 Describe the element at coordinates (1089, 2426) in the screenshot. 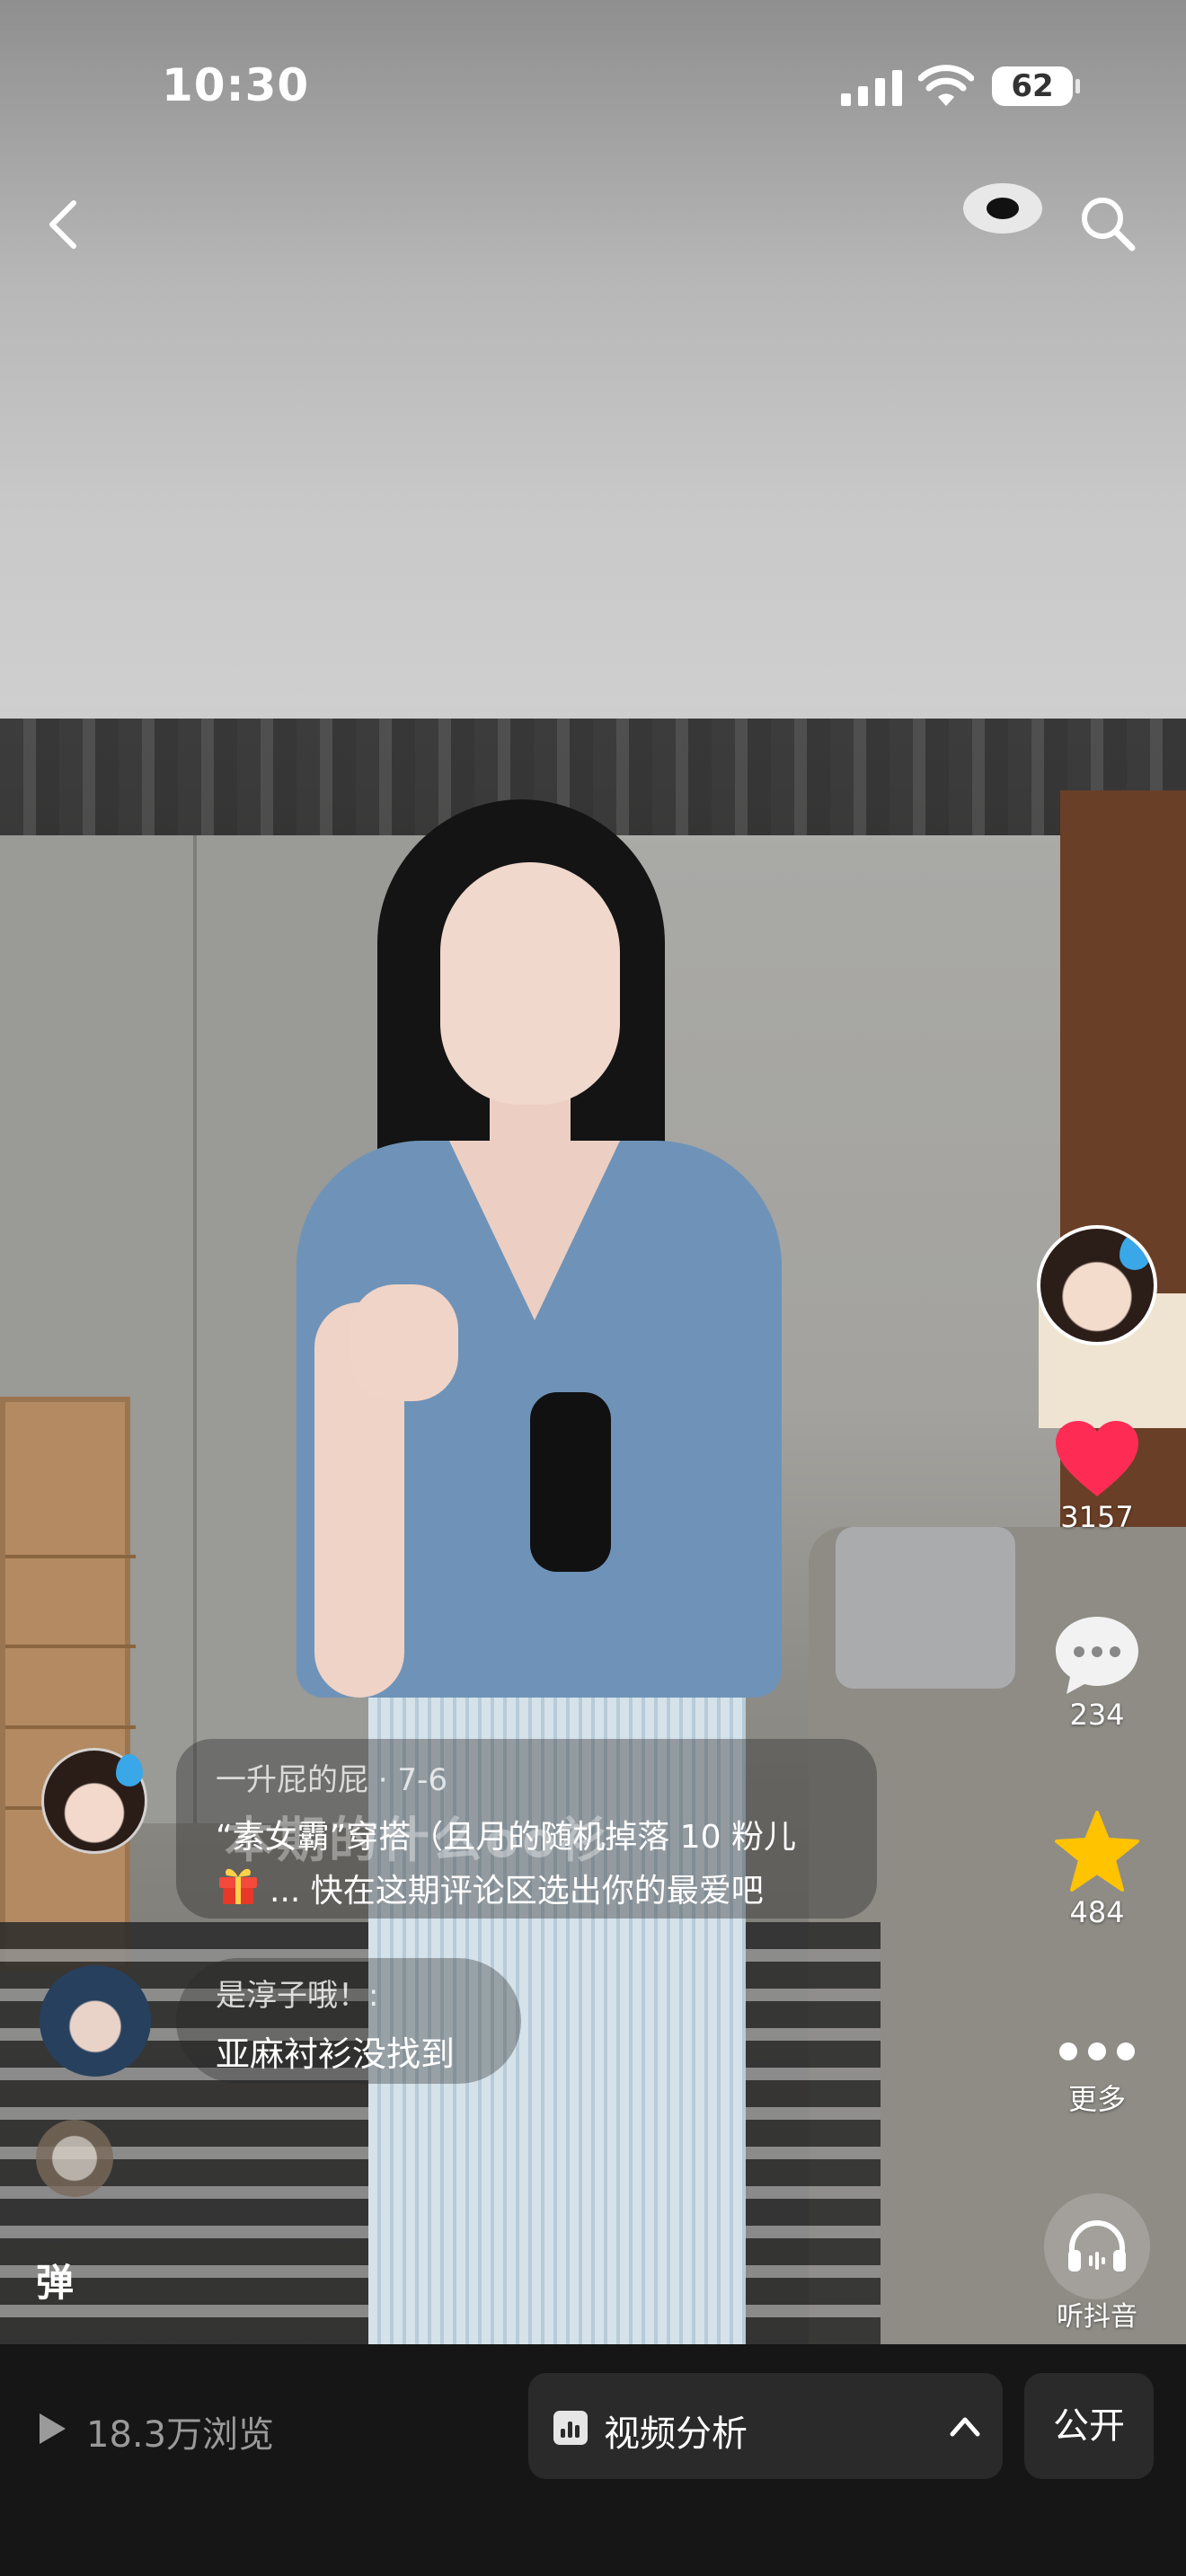

I see `visibility-public-button: 公开` at that location.